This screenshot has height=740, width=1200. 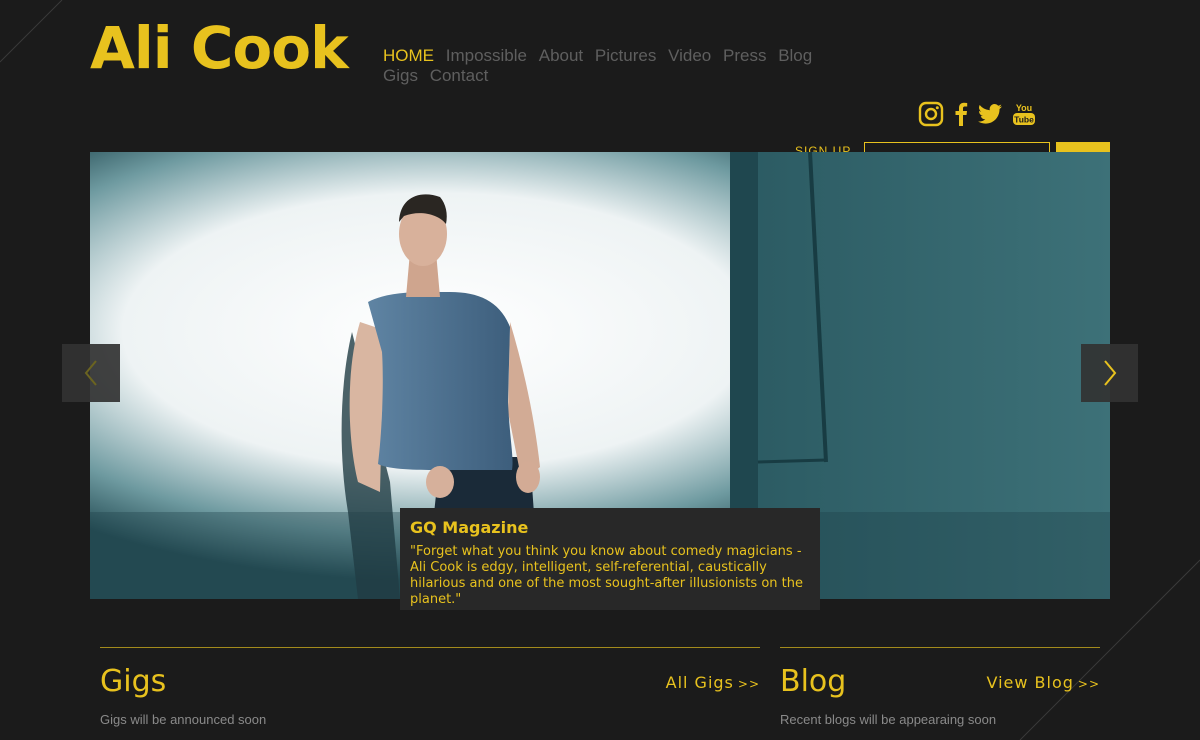 What do you see at coordinates (977, 114) in the screenshot?
I see `social-links: You Tube` at bounding box center [977, 114].